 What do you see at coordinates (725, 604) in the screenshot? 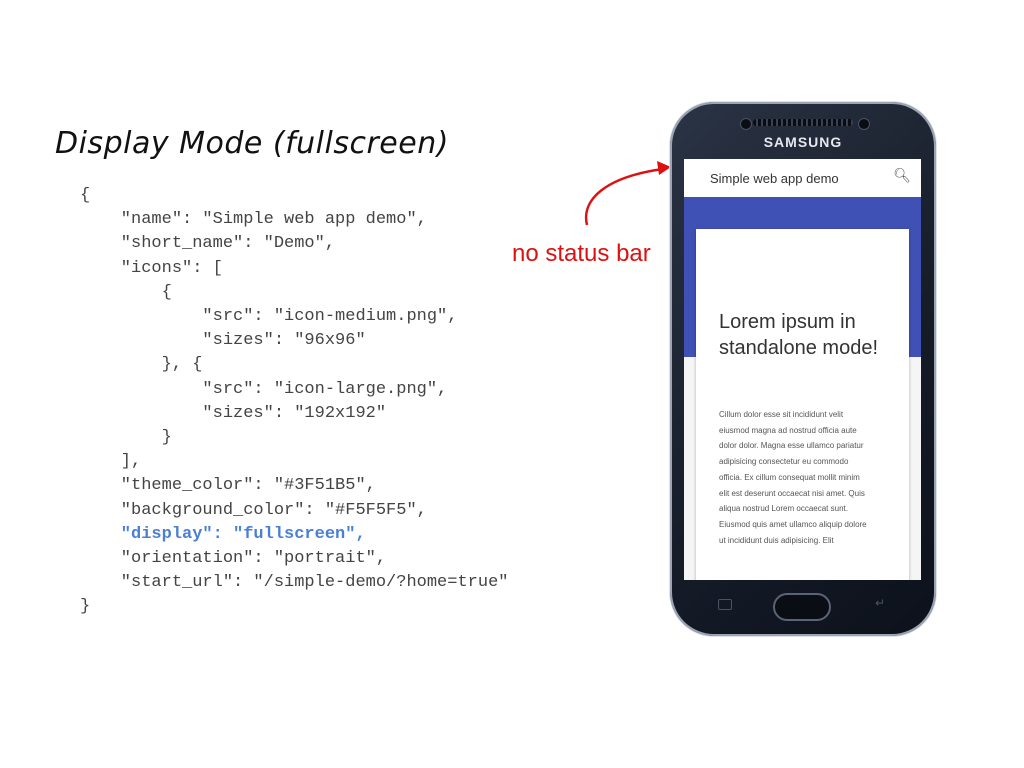
I see `recent-apps-icon` at bounding box center [725, 604].